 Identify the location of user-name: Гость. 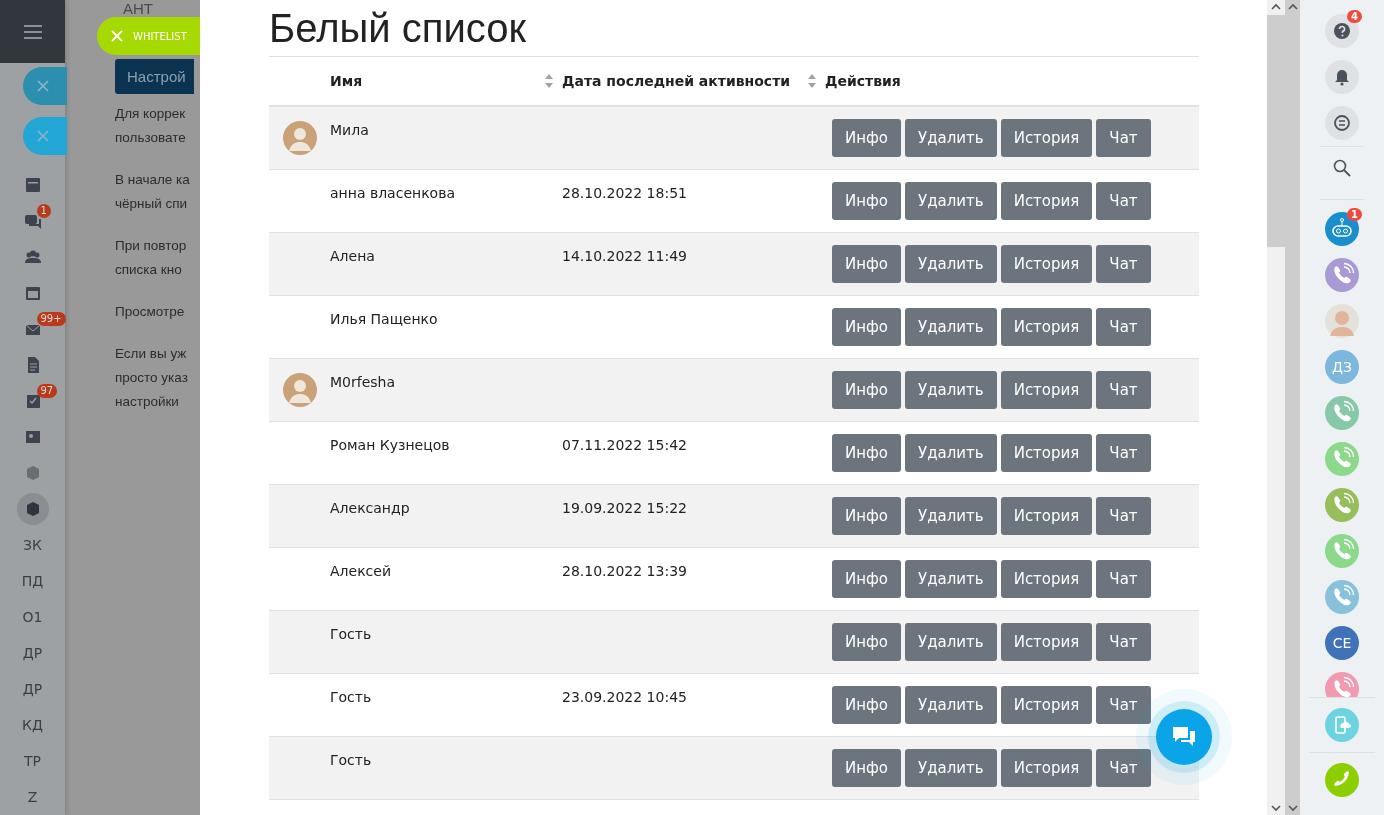
(351, 697).